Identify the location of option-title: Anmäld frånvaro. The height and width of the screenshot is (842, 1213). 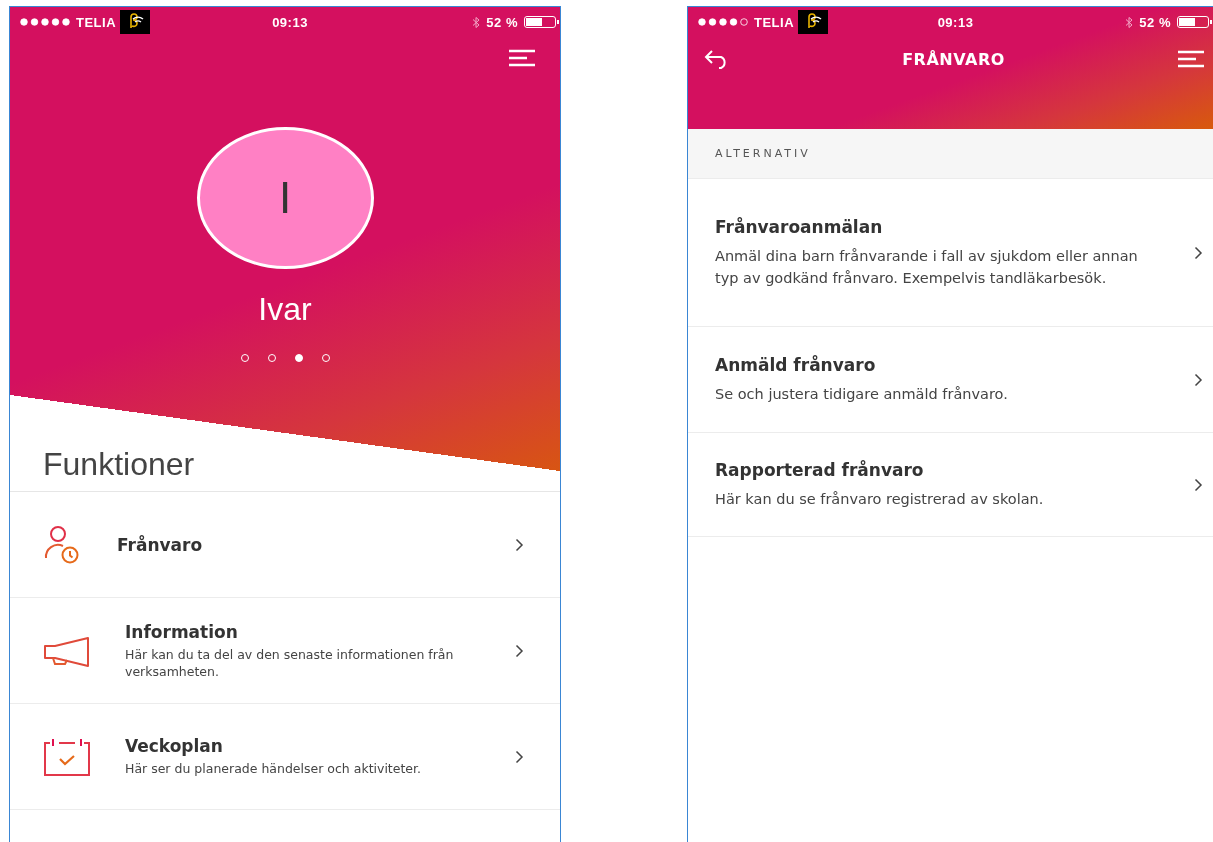
(796, 364).